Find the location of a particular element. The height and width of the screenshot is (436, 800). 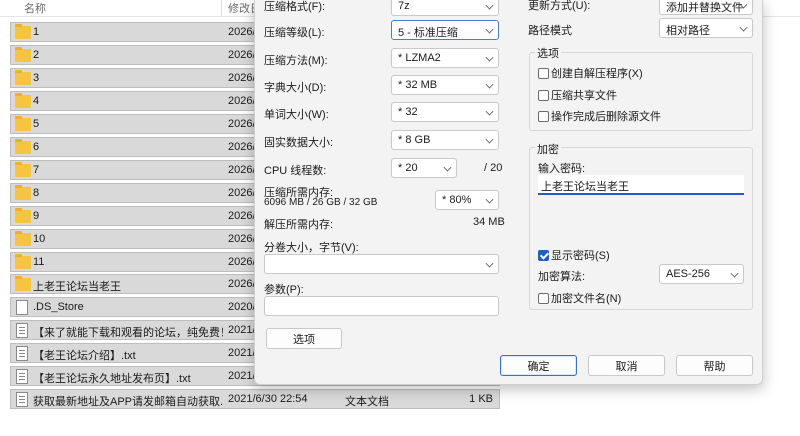

memory-percent-value: * 80% is located at coordinates (457, 200).